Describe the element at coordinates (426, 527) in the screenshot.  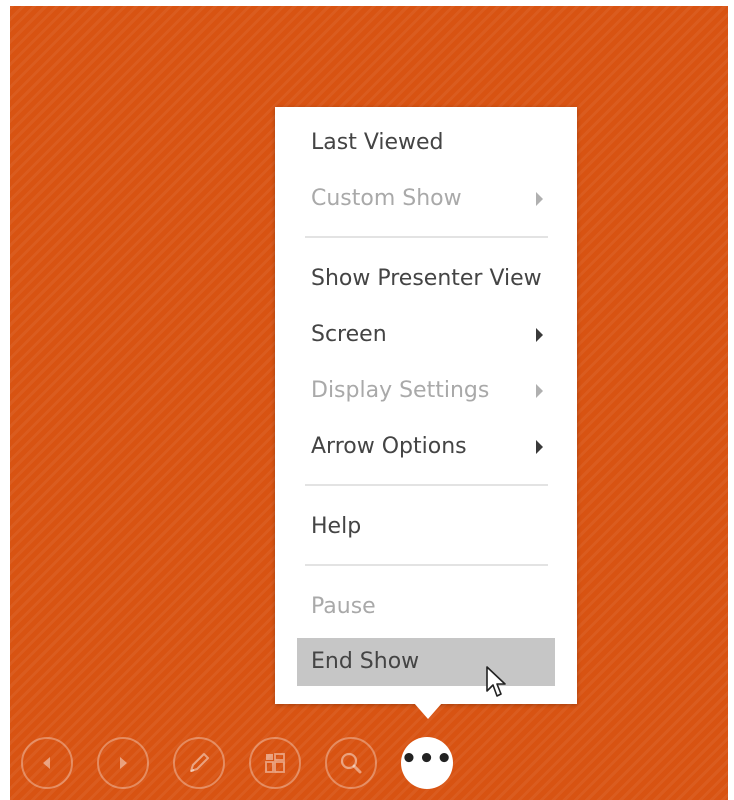
I see `menu-item-help: Help` at that location.